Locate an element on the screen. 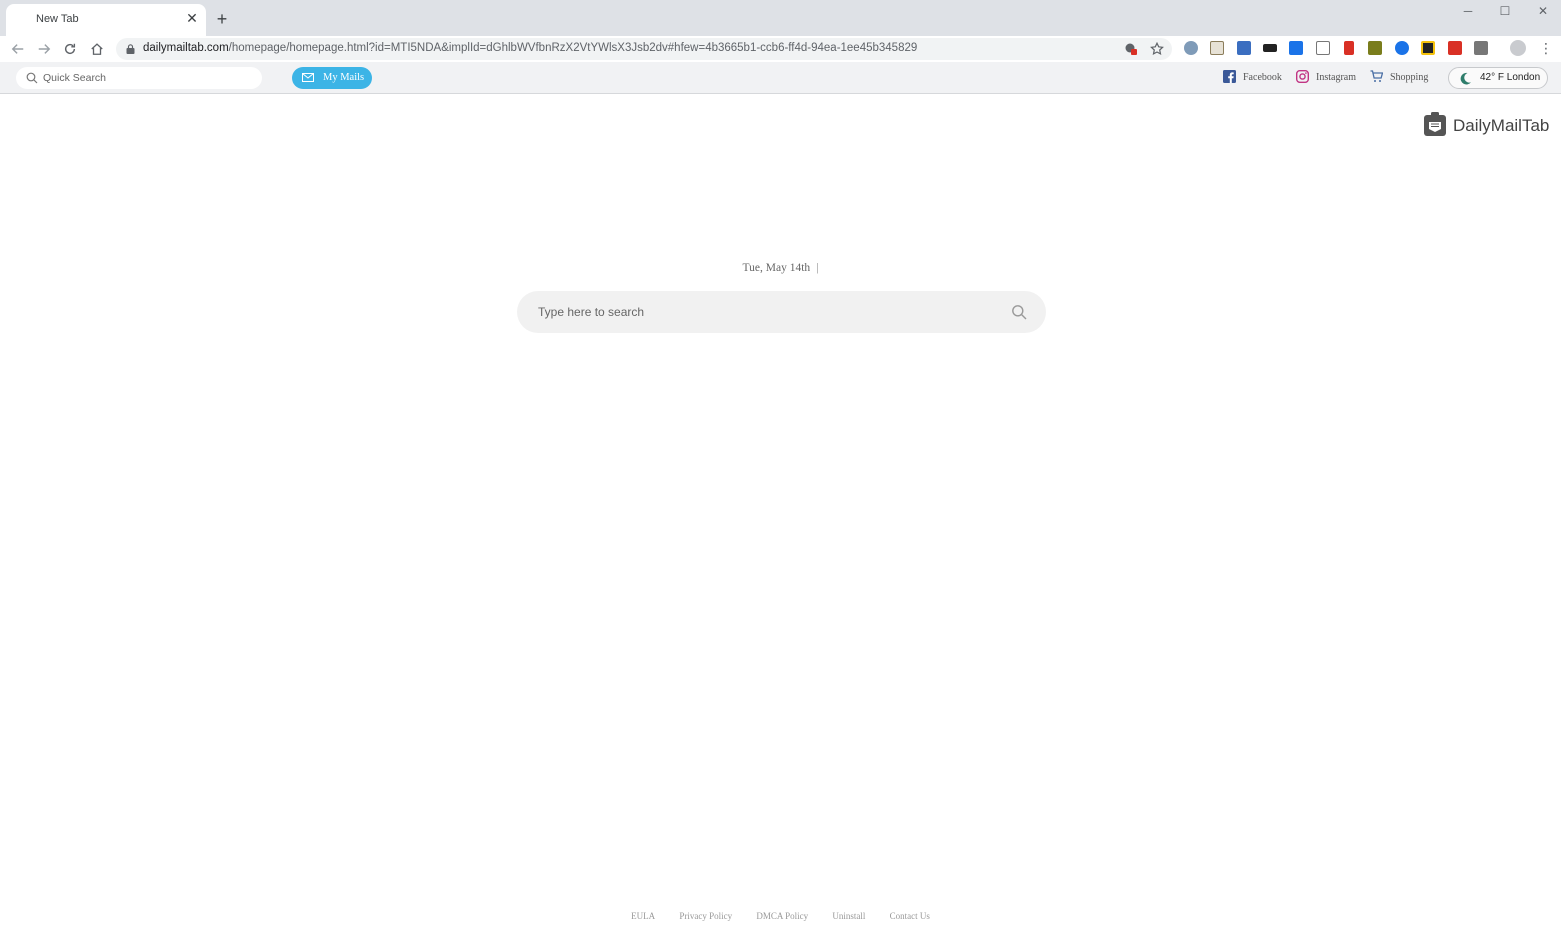  url-host: dailymailtab.com is located at coordinates (186, 48).